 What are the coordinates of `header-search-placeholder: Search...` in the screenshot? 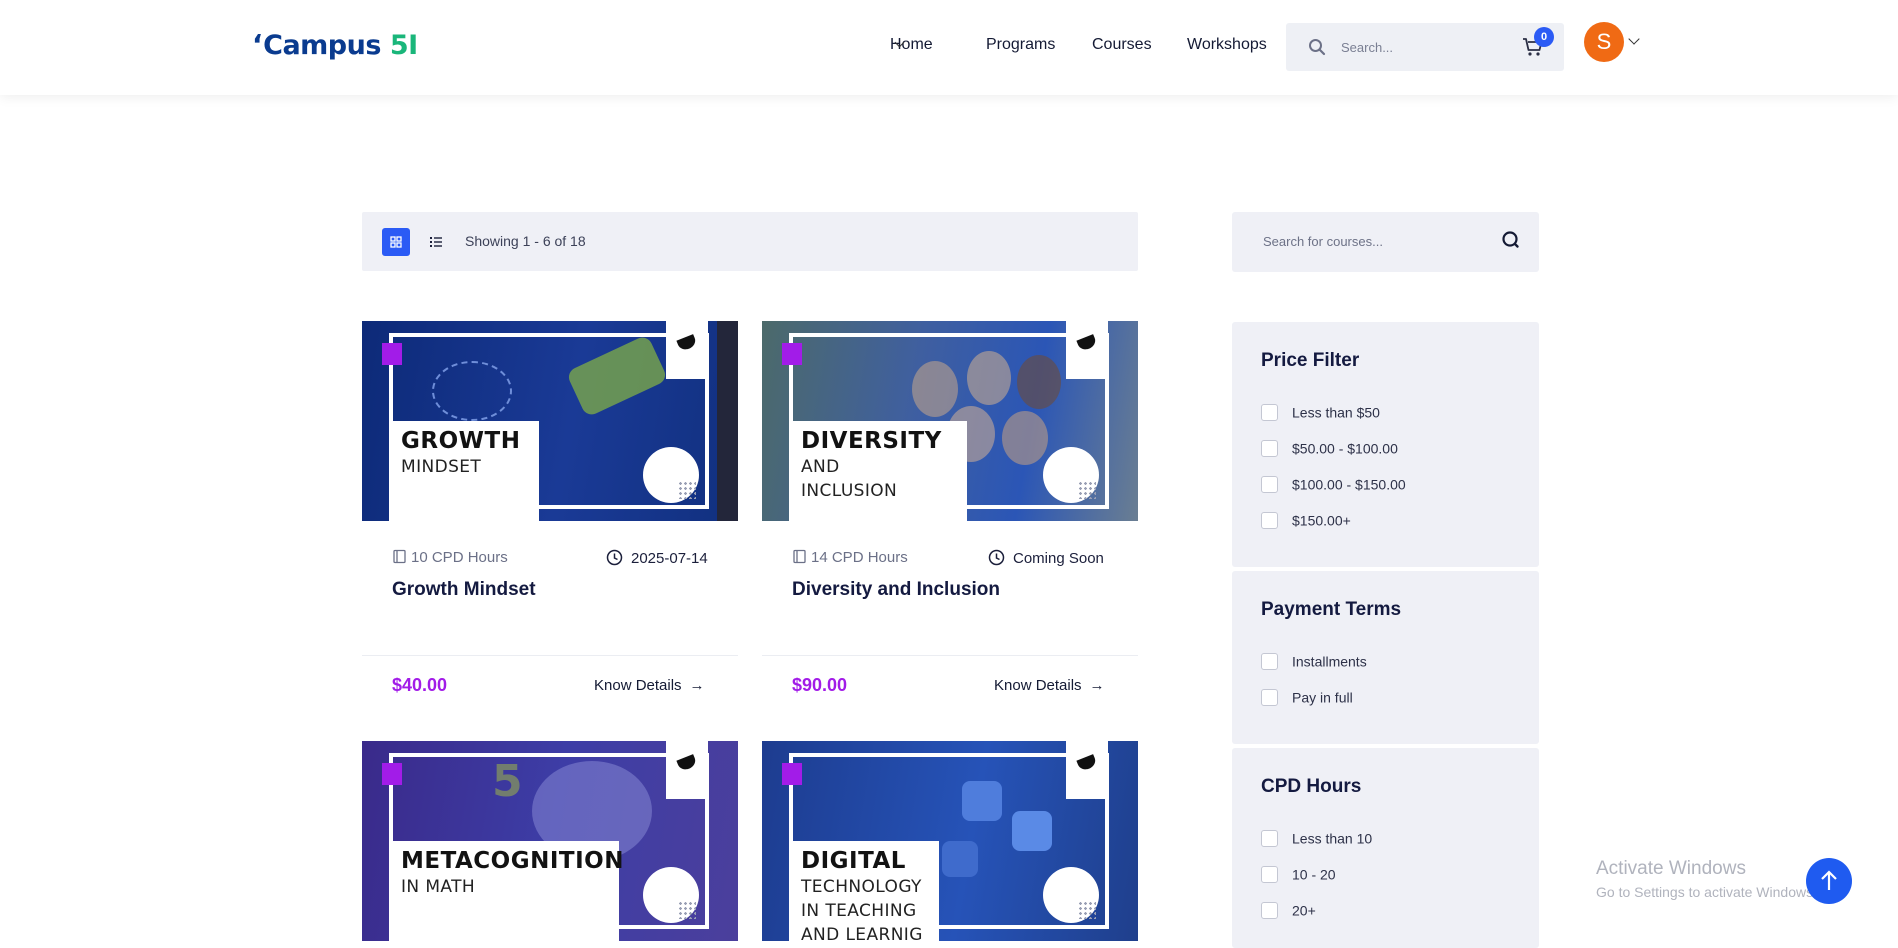 It's located at (1367, 47).